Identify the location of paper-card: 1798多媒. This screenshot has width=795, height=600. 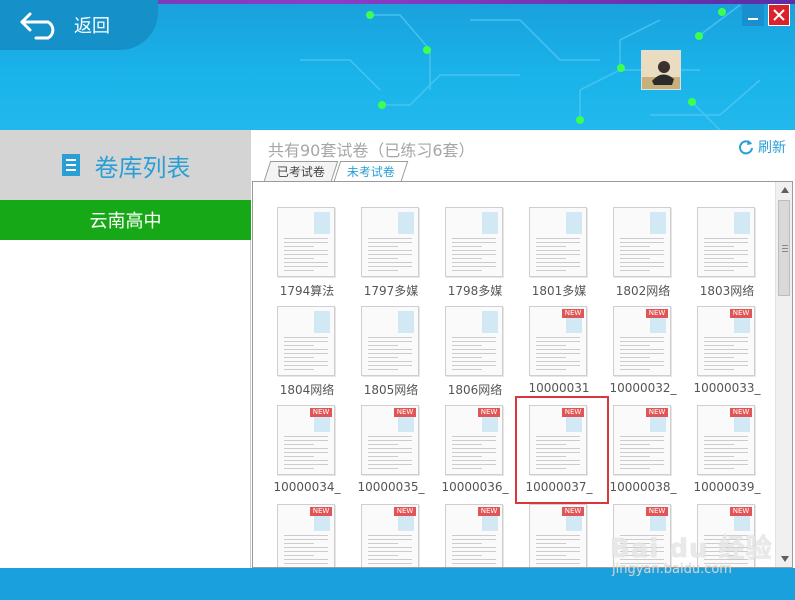
(475, 254).